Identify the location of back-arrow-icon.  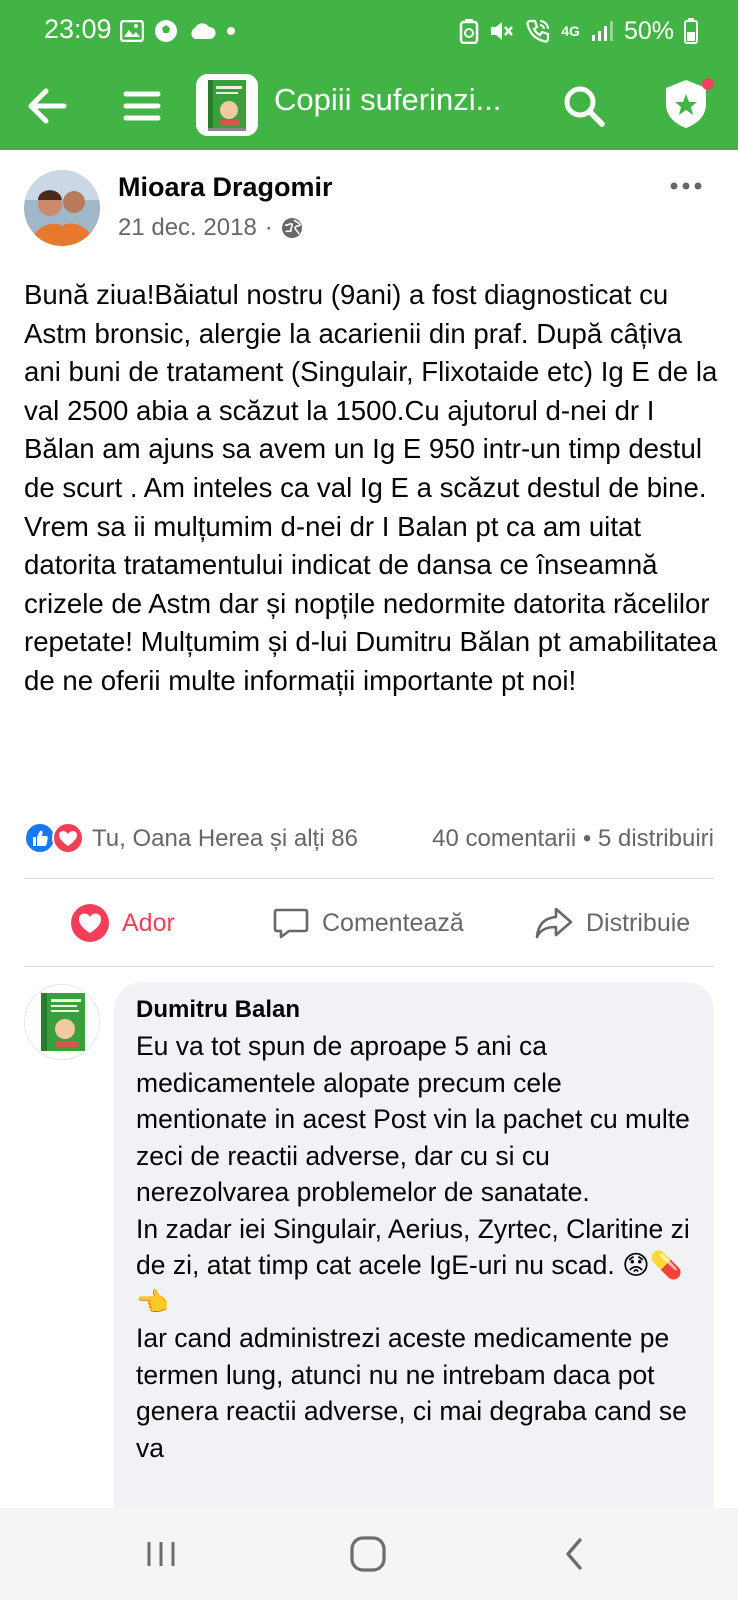
(48, 106).